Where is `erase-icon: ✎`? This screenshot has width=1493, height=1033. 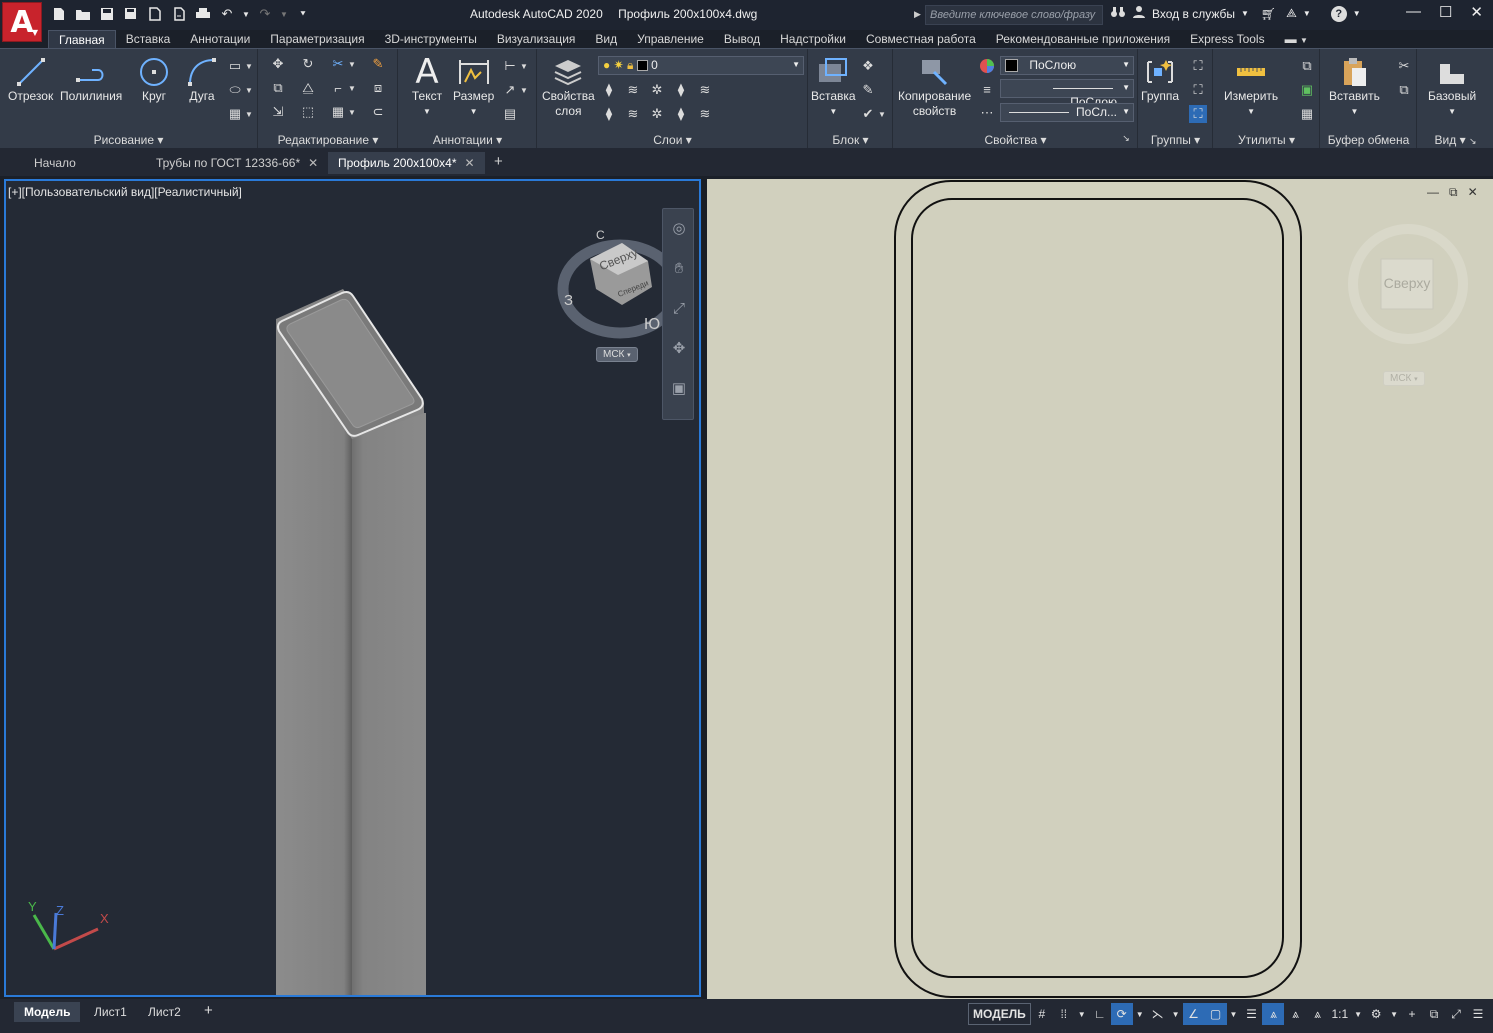 erase-icon: ✎ is located at coordinates (378, 64).